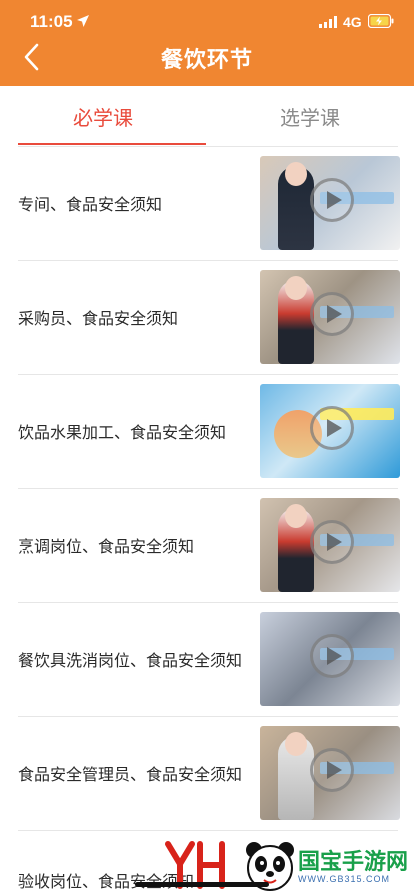 The image size is (414, 896). Describe the element at coordinates (328, 22) in the screenshot. I see `cellular-signal-icon` at that location.